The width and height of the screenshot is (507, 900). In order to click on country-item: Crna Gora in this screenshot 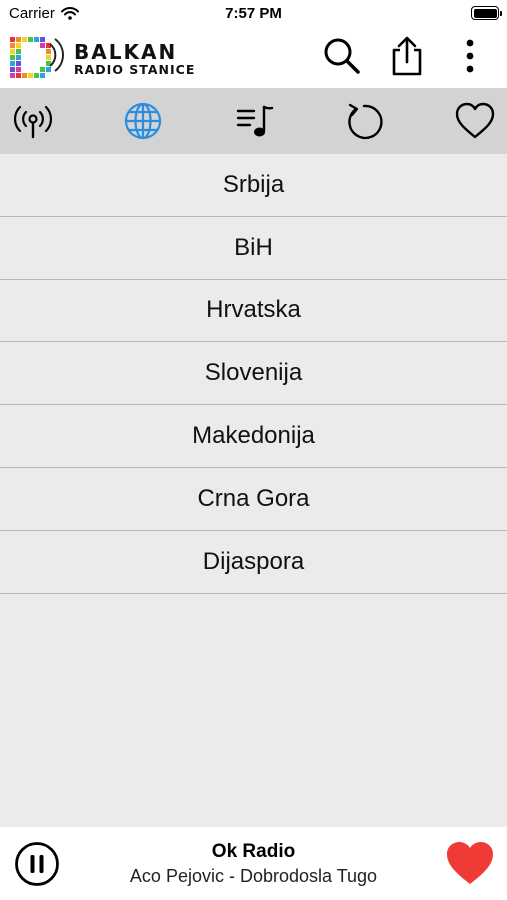, I will do `click(253, 499)`.